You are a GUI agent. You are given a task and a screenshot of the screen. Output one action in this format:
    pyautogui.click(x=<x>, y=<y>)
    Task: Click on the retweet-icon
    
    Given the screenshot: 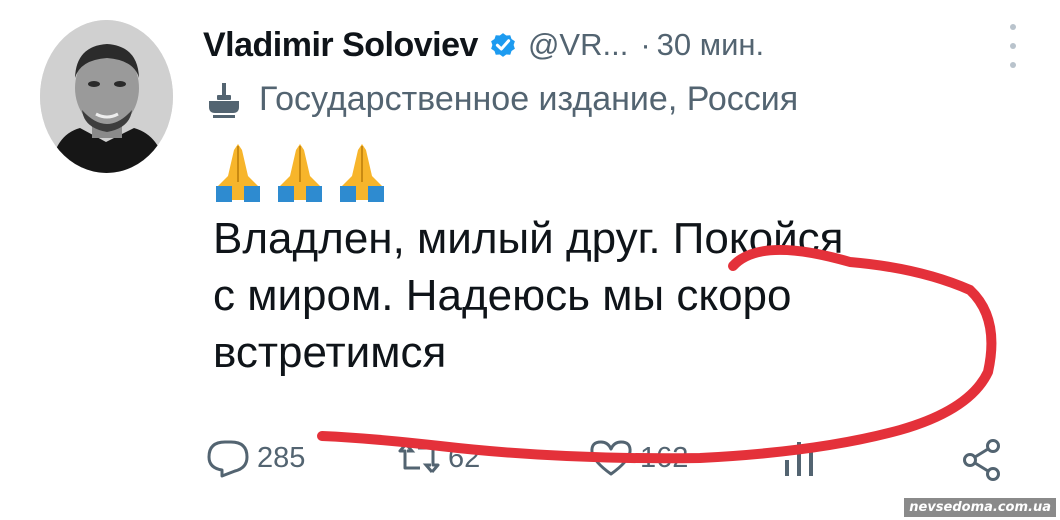 What is the action you would take?
    pyautogui.click(x=419, y=458)
    